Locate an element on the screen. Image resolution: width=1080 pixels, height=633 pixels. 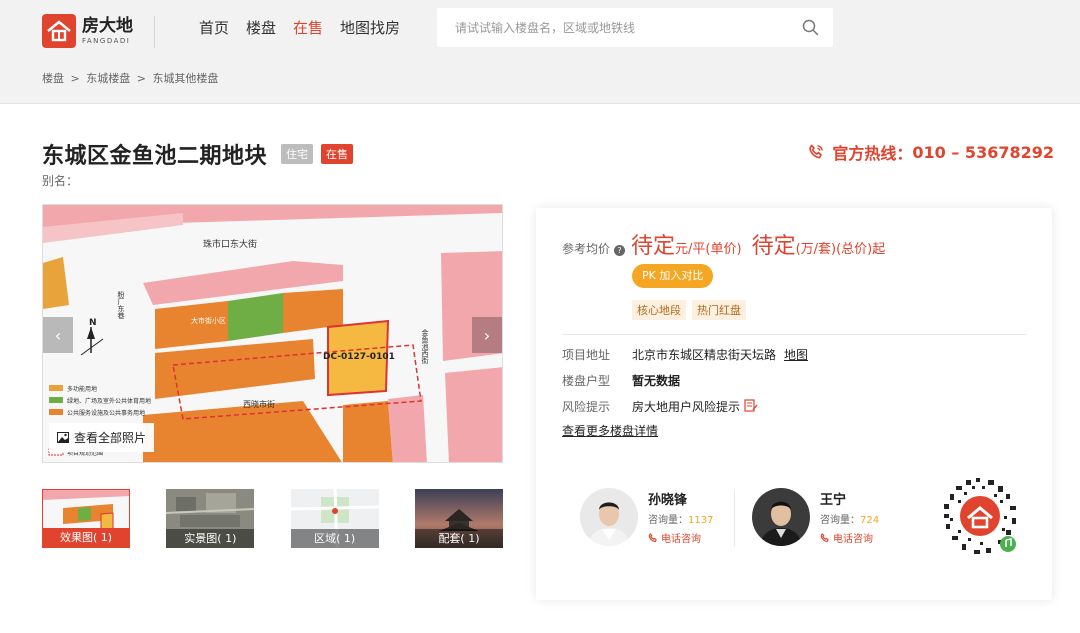
layout-value: 暂无数据 is located at coordinates (656, 381).